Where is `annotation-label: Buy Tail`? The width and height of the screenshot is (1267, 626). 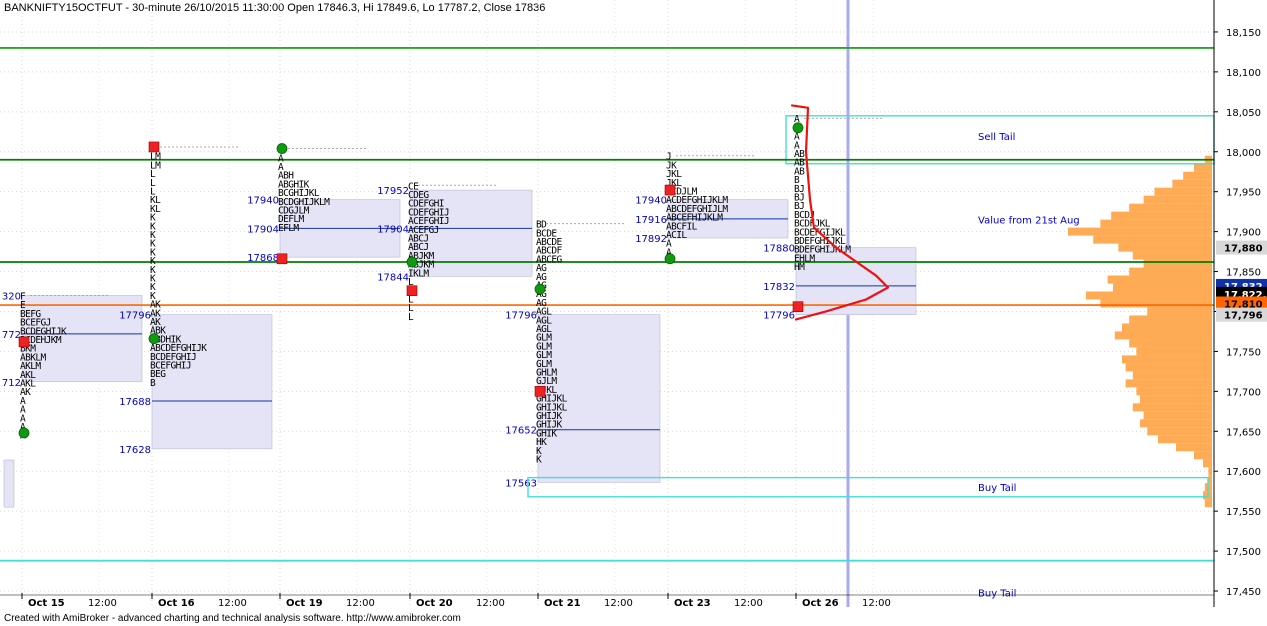 annotation-label: Buy Tail is located at coordinates (997, 594).